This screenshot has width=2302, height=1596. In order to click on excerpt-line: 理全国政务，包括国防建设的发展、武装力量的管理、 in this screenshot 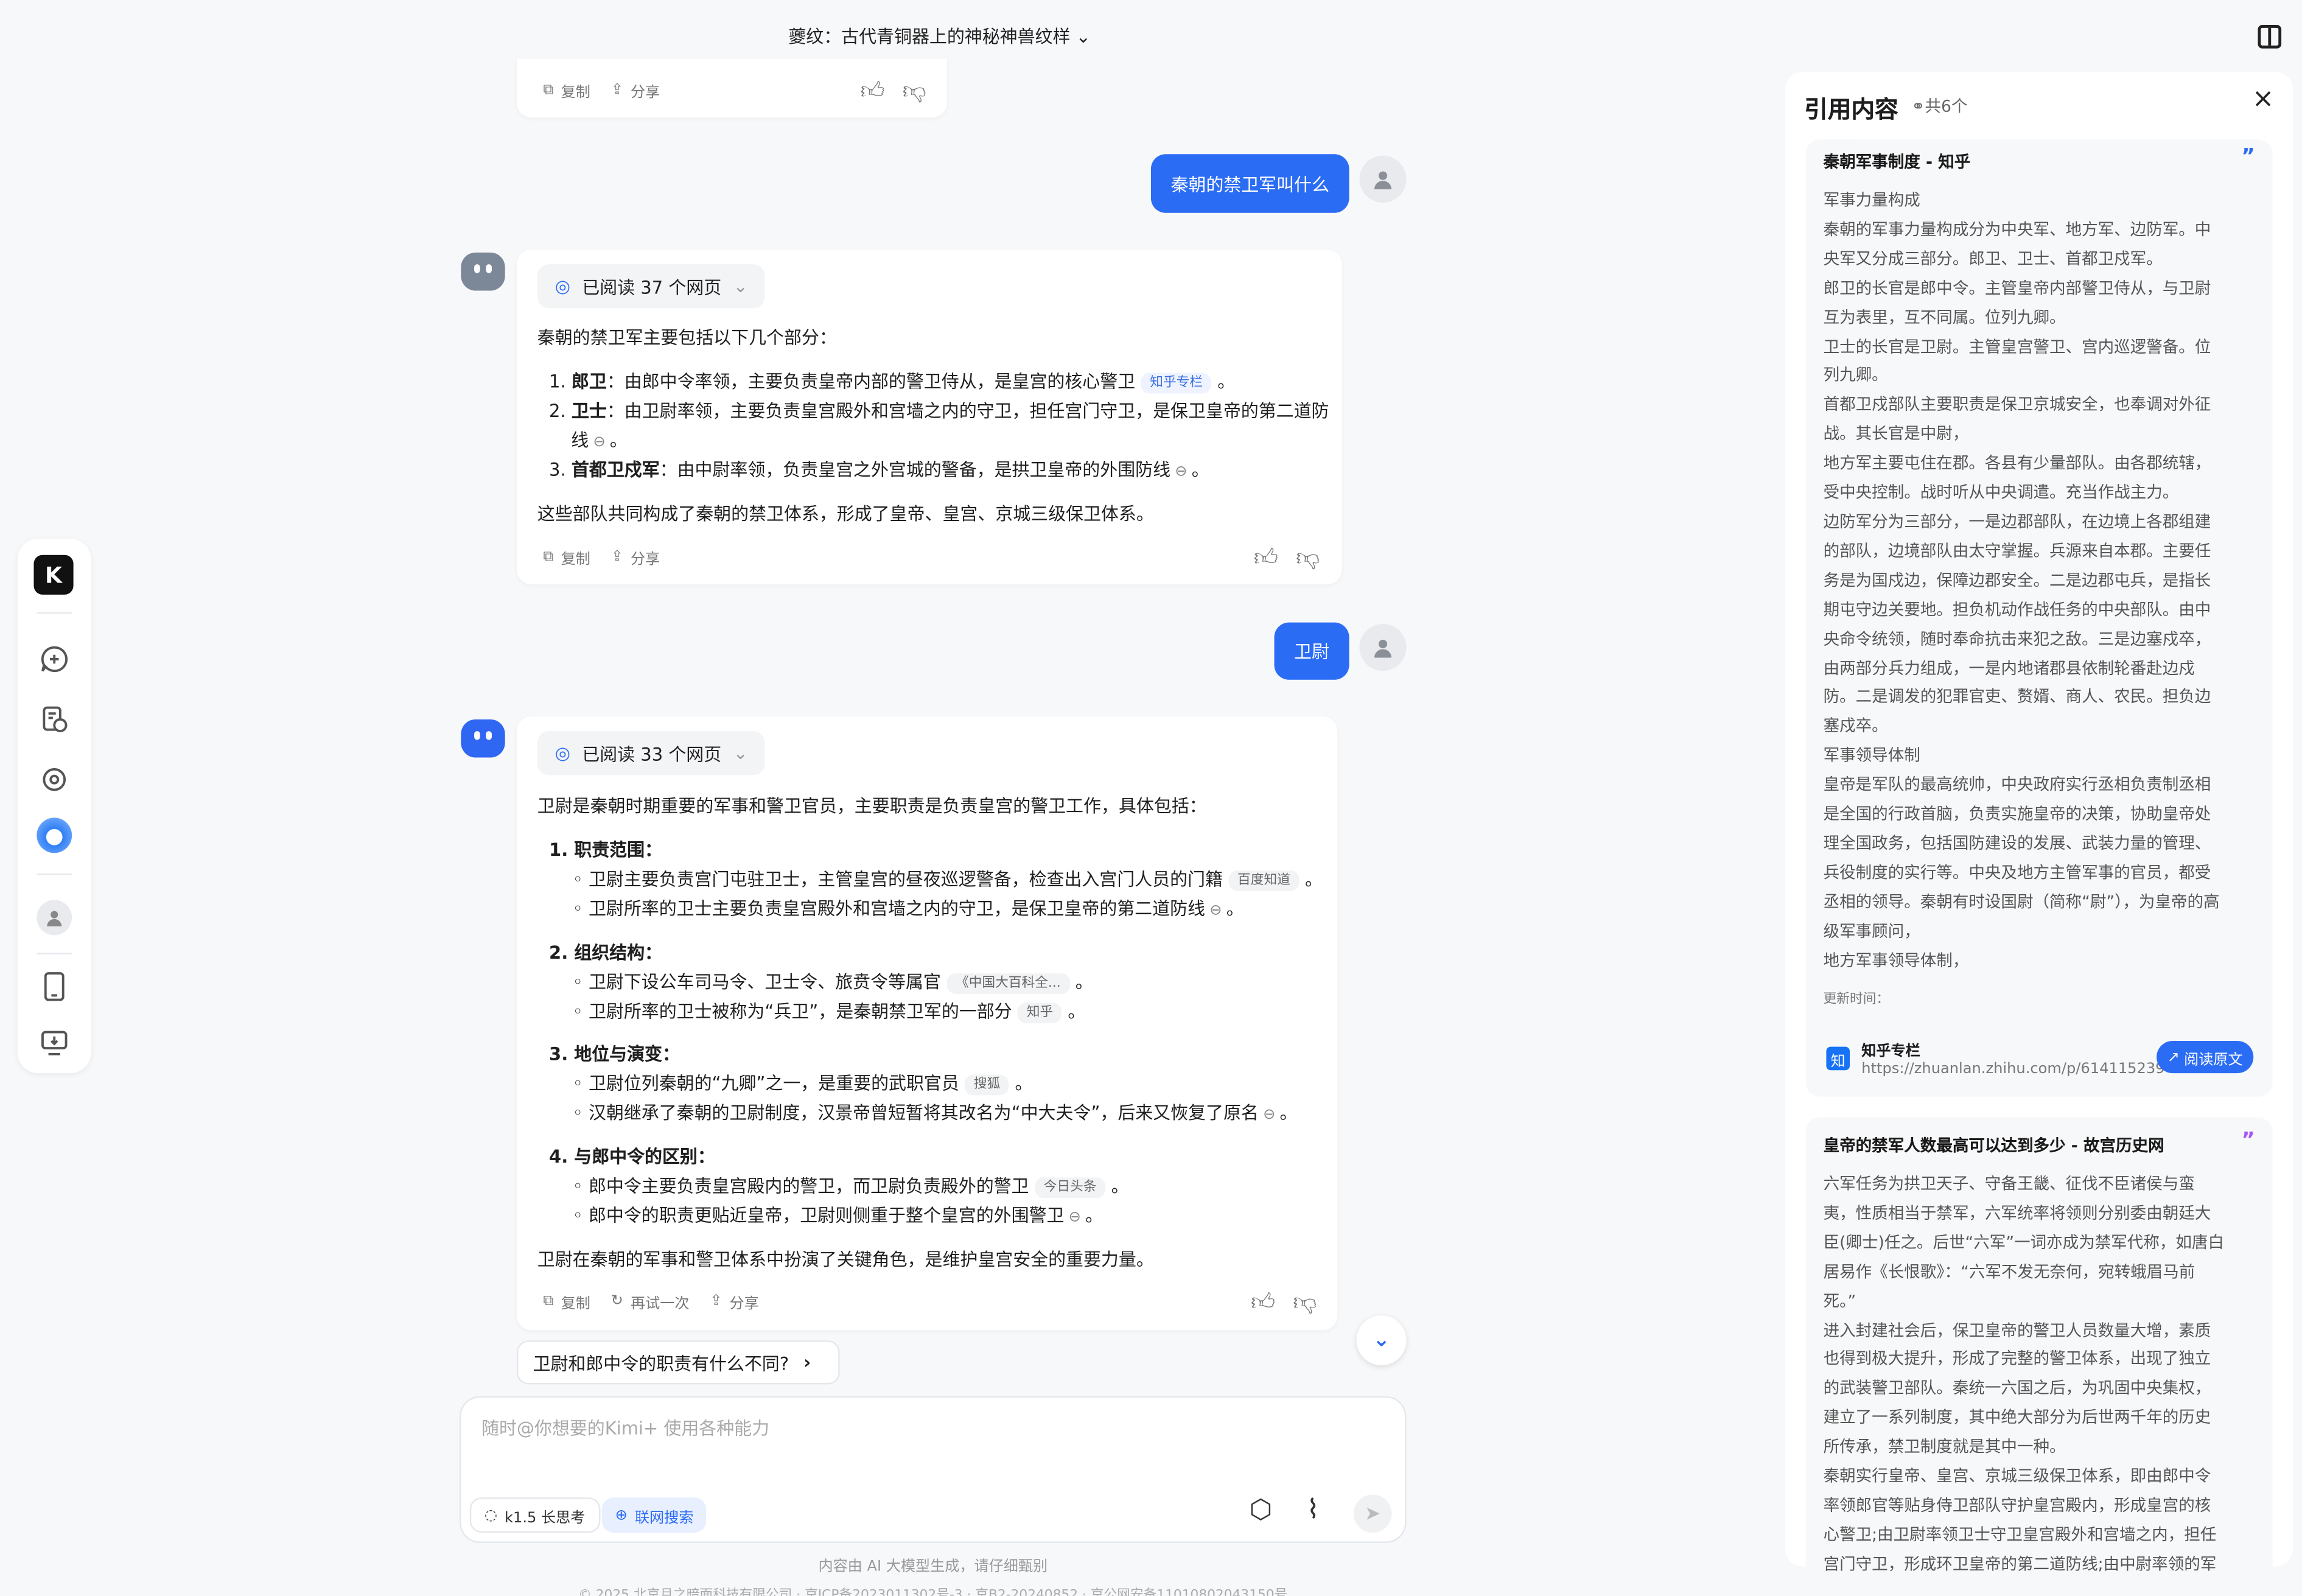, I will do `click(2017, 843)`.